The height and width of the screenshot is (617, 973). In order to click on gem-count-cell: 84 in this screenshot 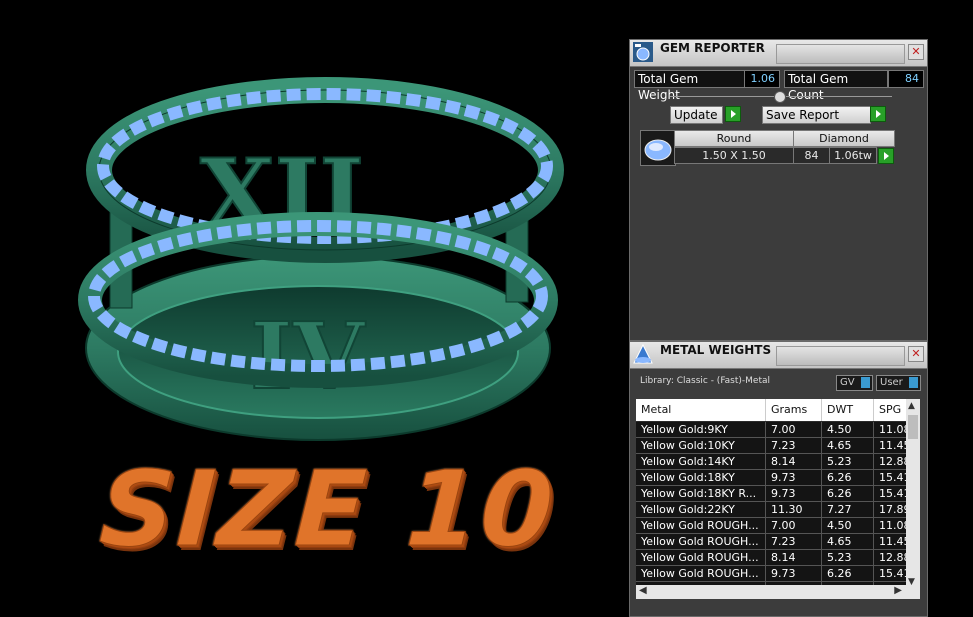, I will do `click(811, 155)`.